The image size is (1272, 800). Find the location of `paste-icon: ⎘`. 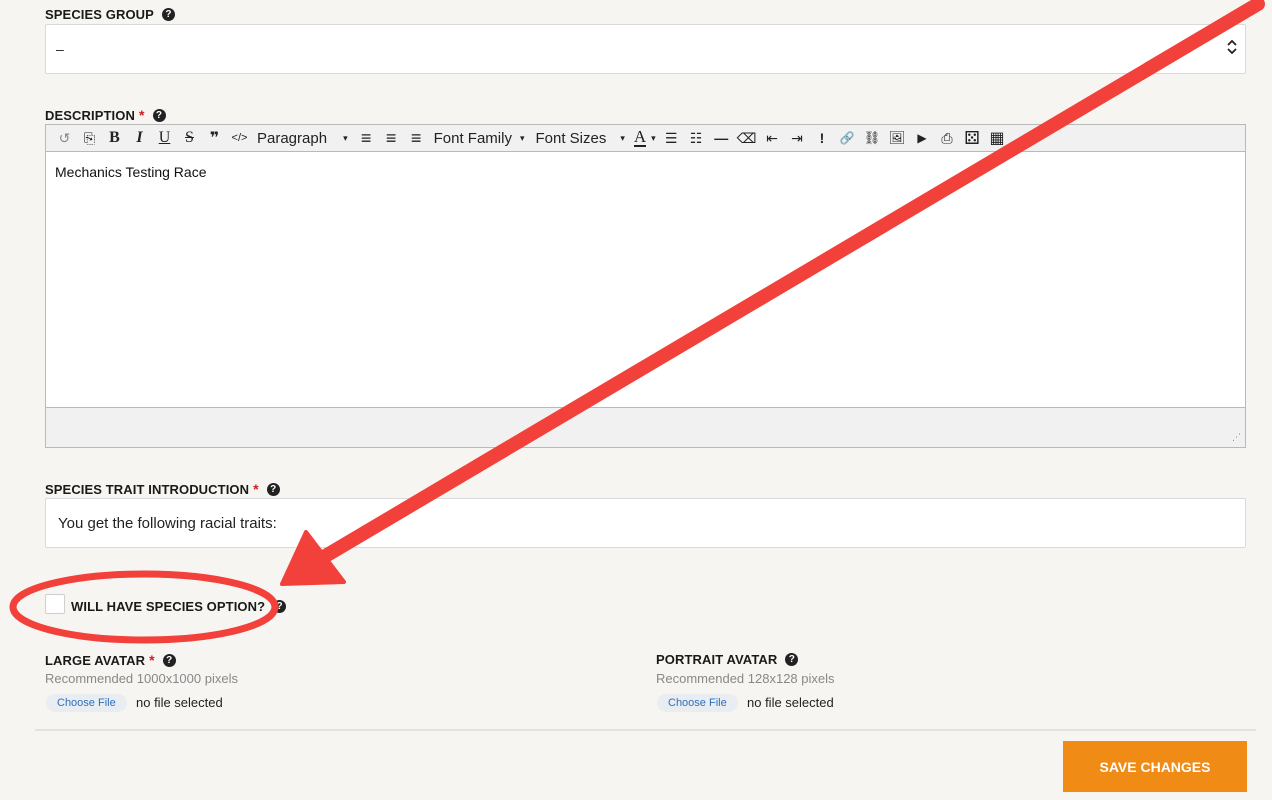

paste-icon: ⎘ is located at coordinates (89, 138).